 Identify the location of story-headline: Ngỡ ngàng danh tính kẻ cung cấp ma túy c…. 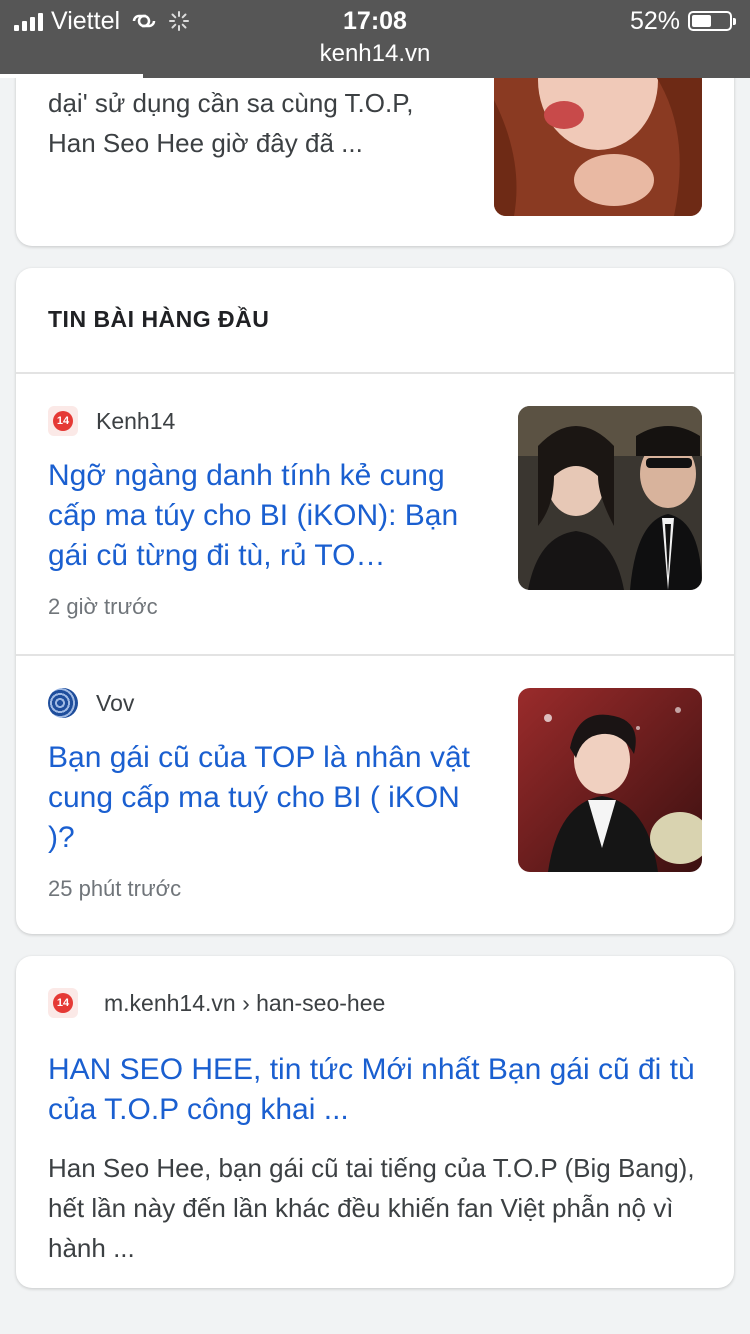
(268, 516).